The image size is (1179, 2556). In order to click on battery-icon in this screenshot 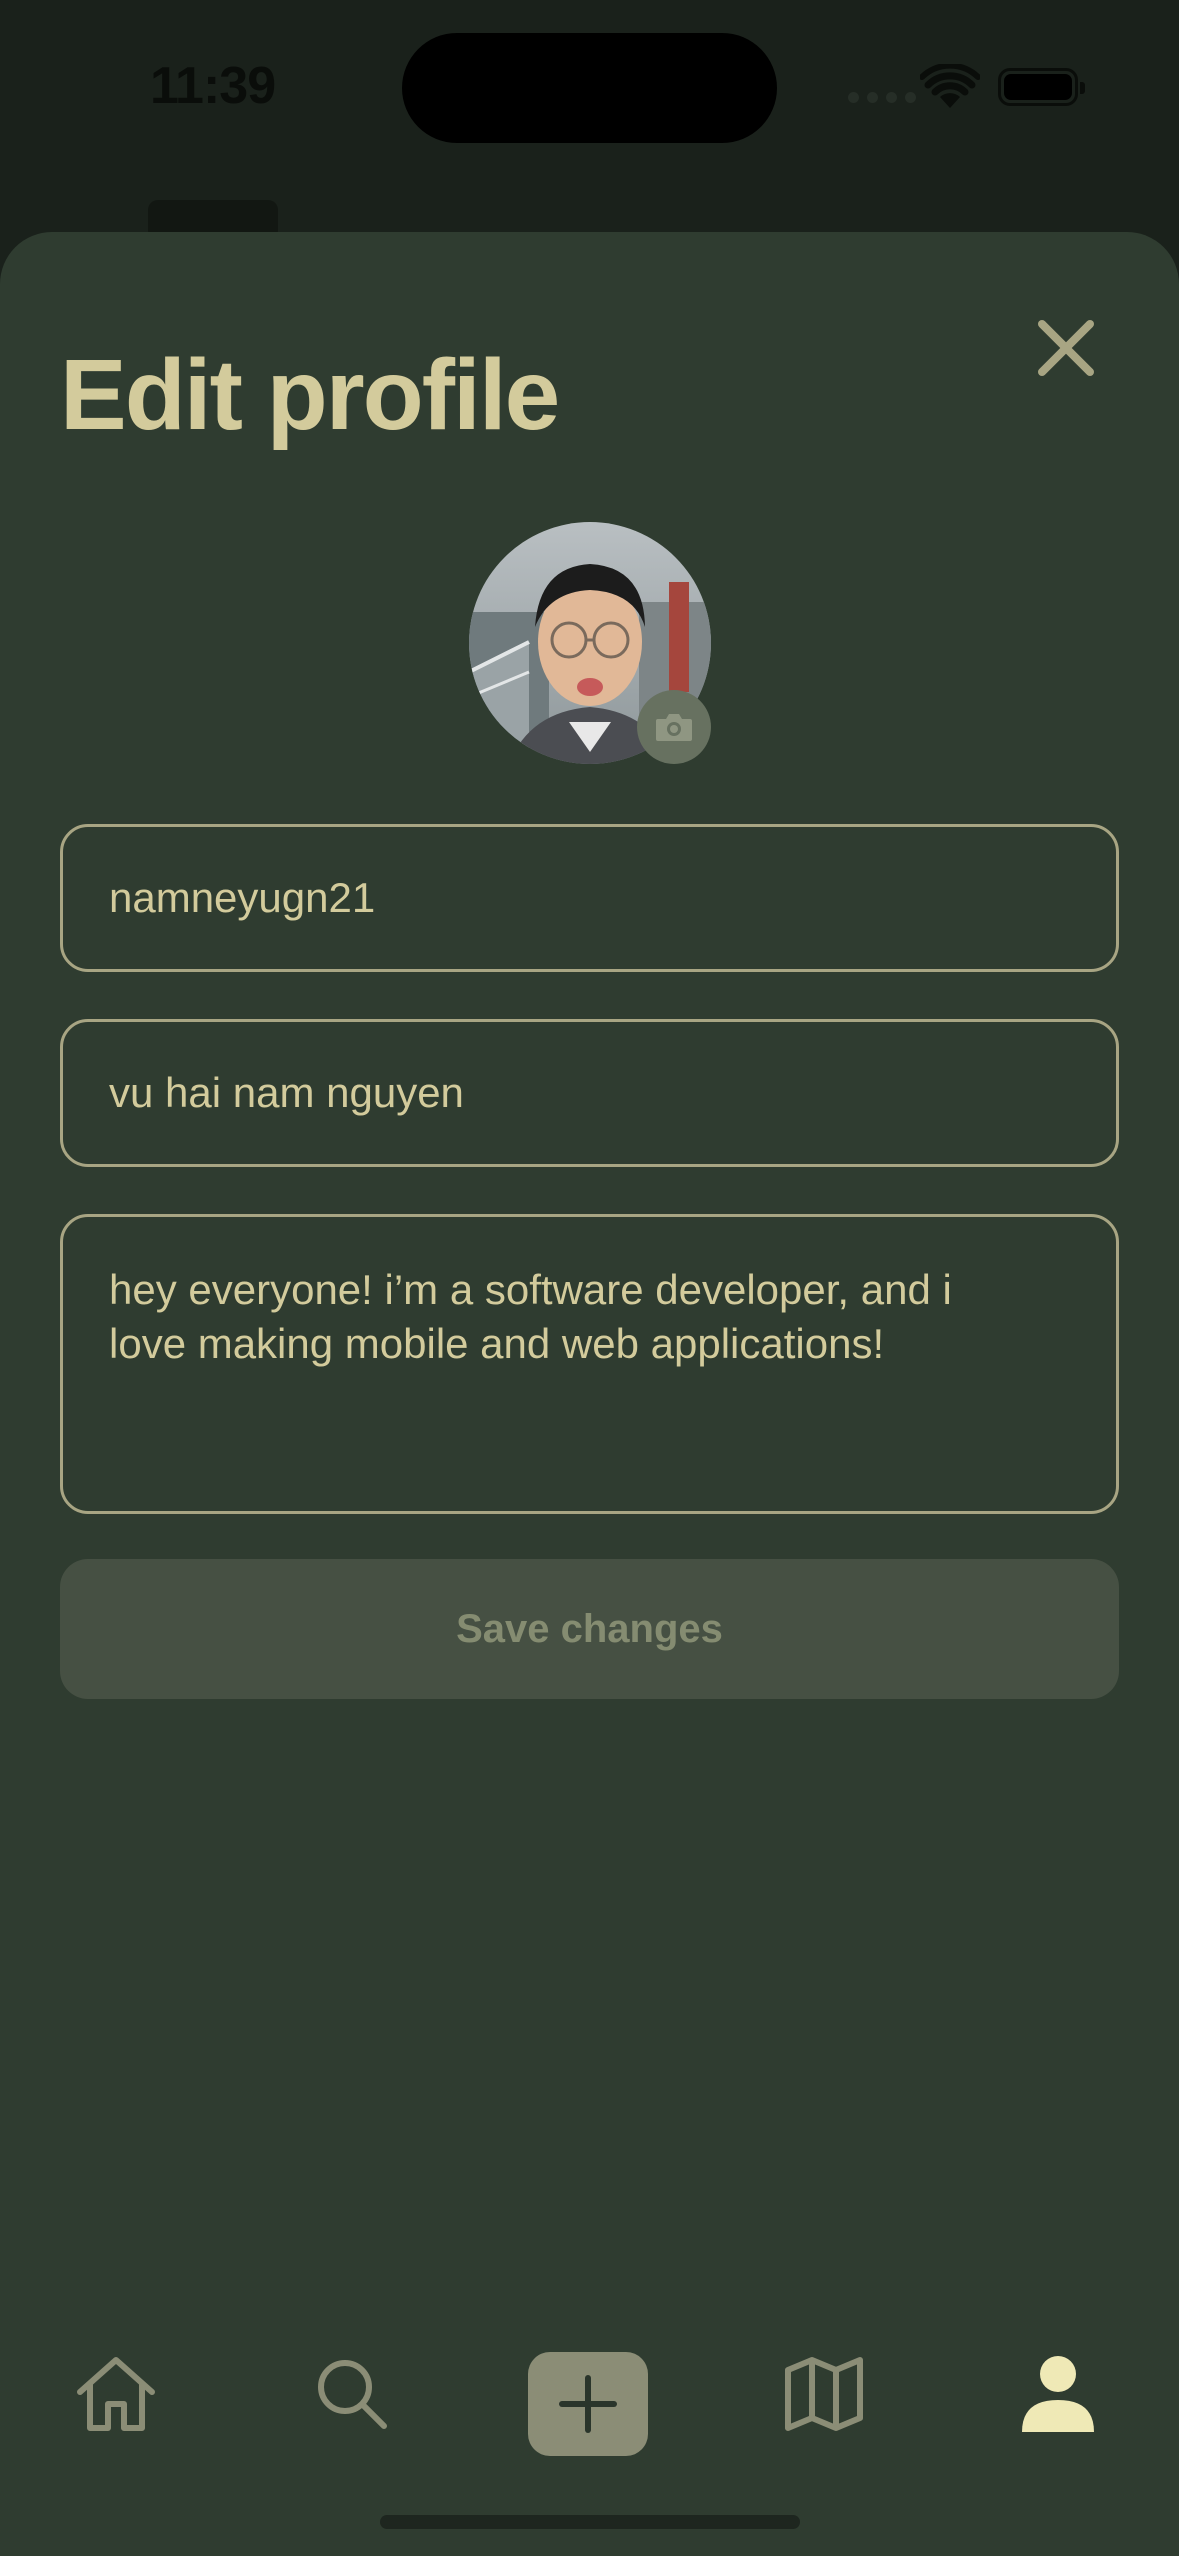, I will do `click(1041, 87)`.